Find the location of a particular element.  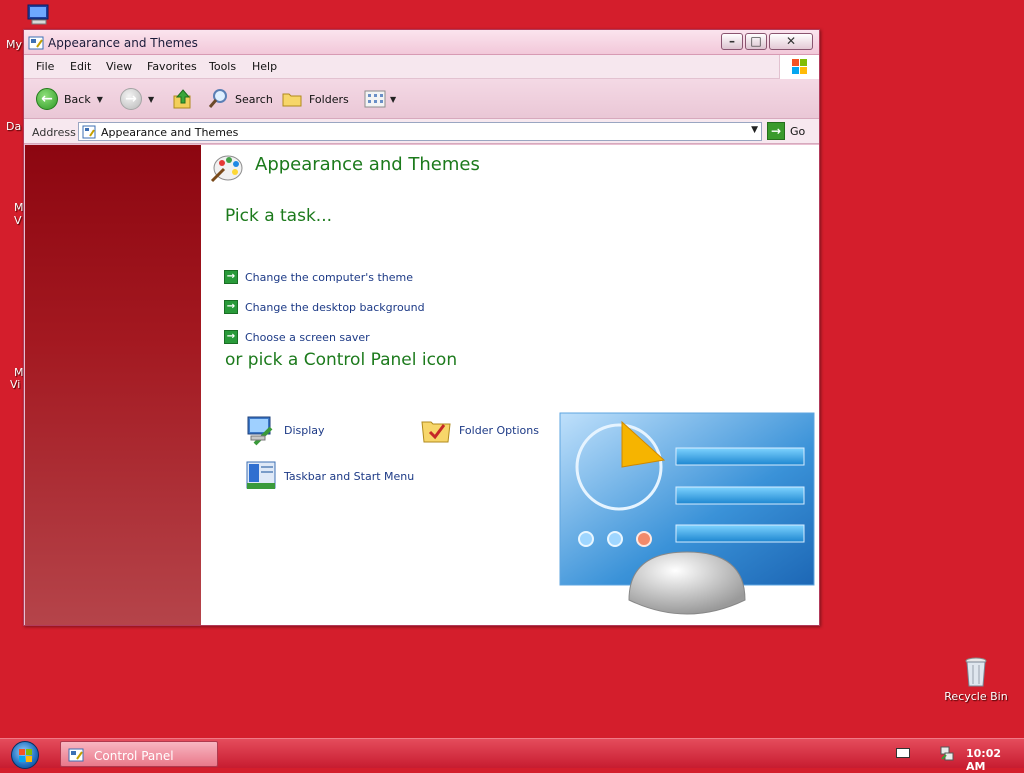

maximize-button: □ is located at coordinates (756, 41).